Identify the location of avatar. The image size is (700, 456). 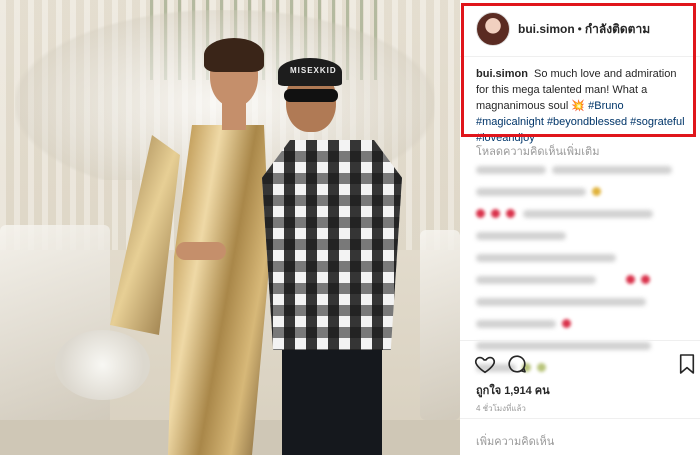
(493, 29).